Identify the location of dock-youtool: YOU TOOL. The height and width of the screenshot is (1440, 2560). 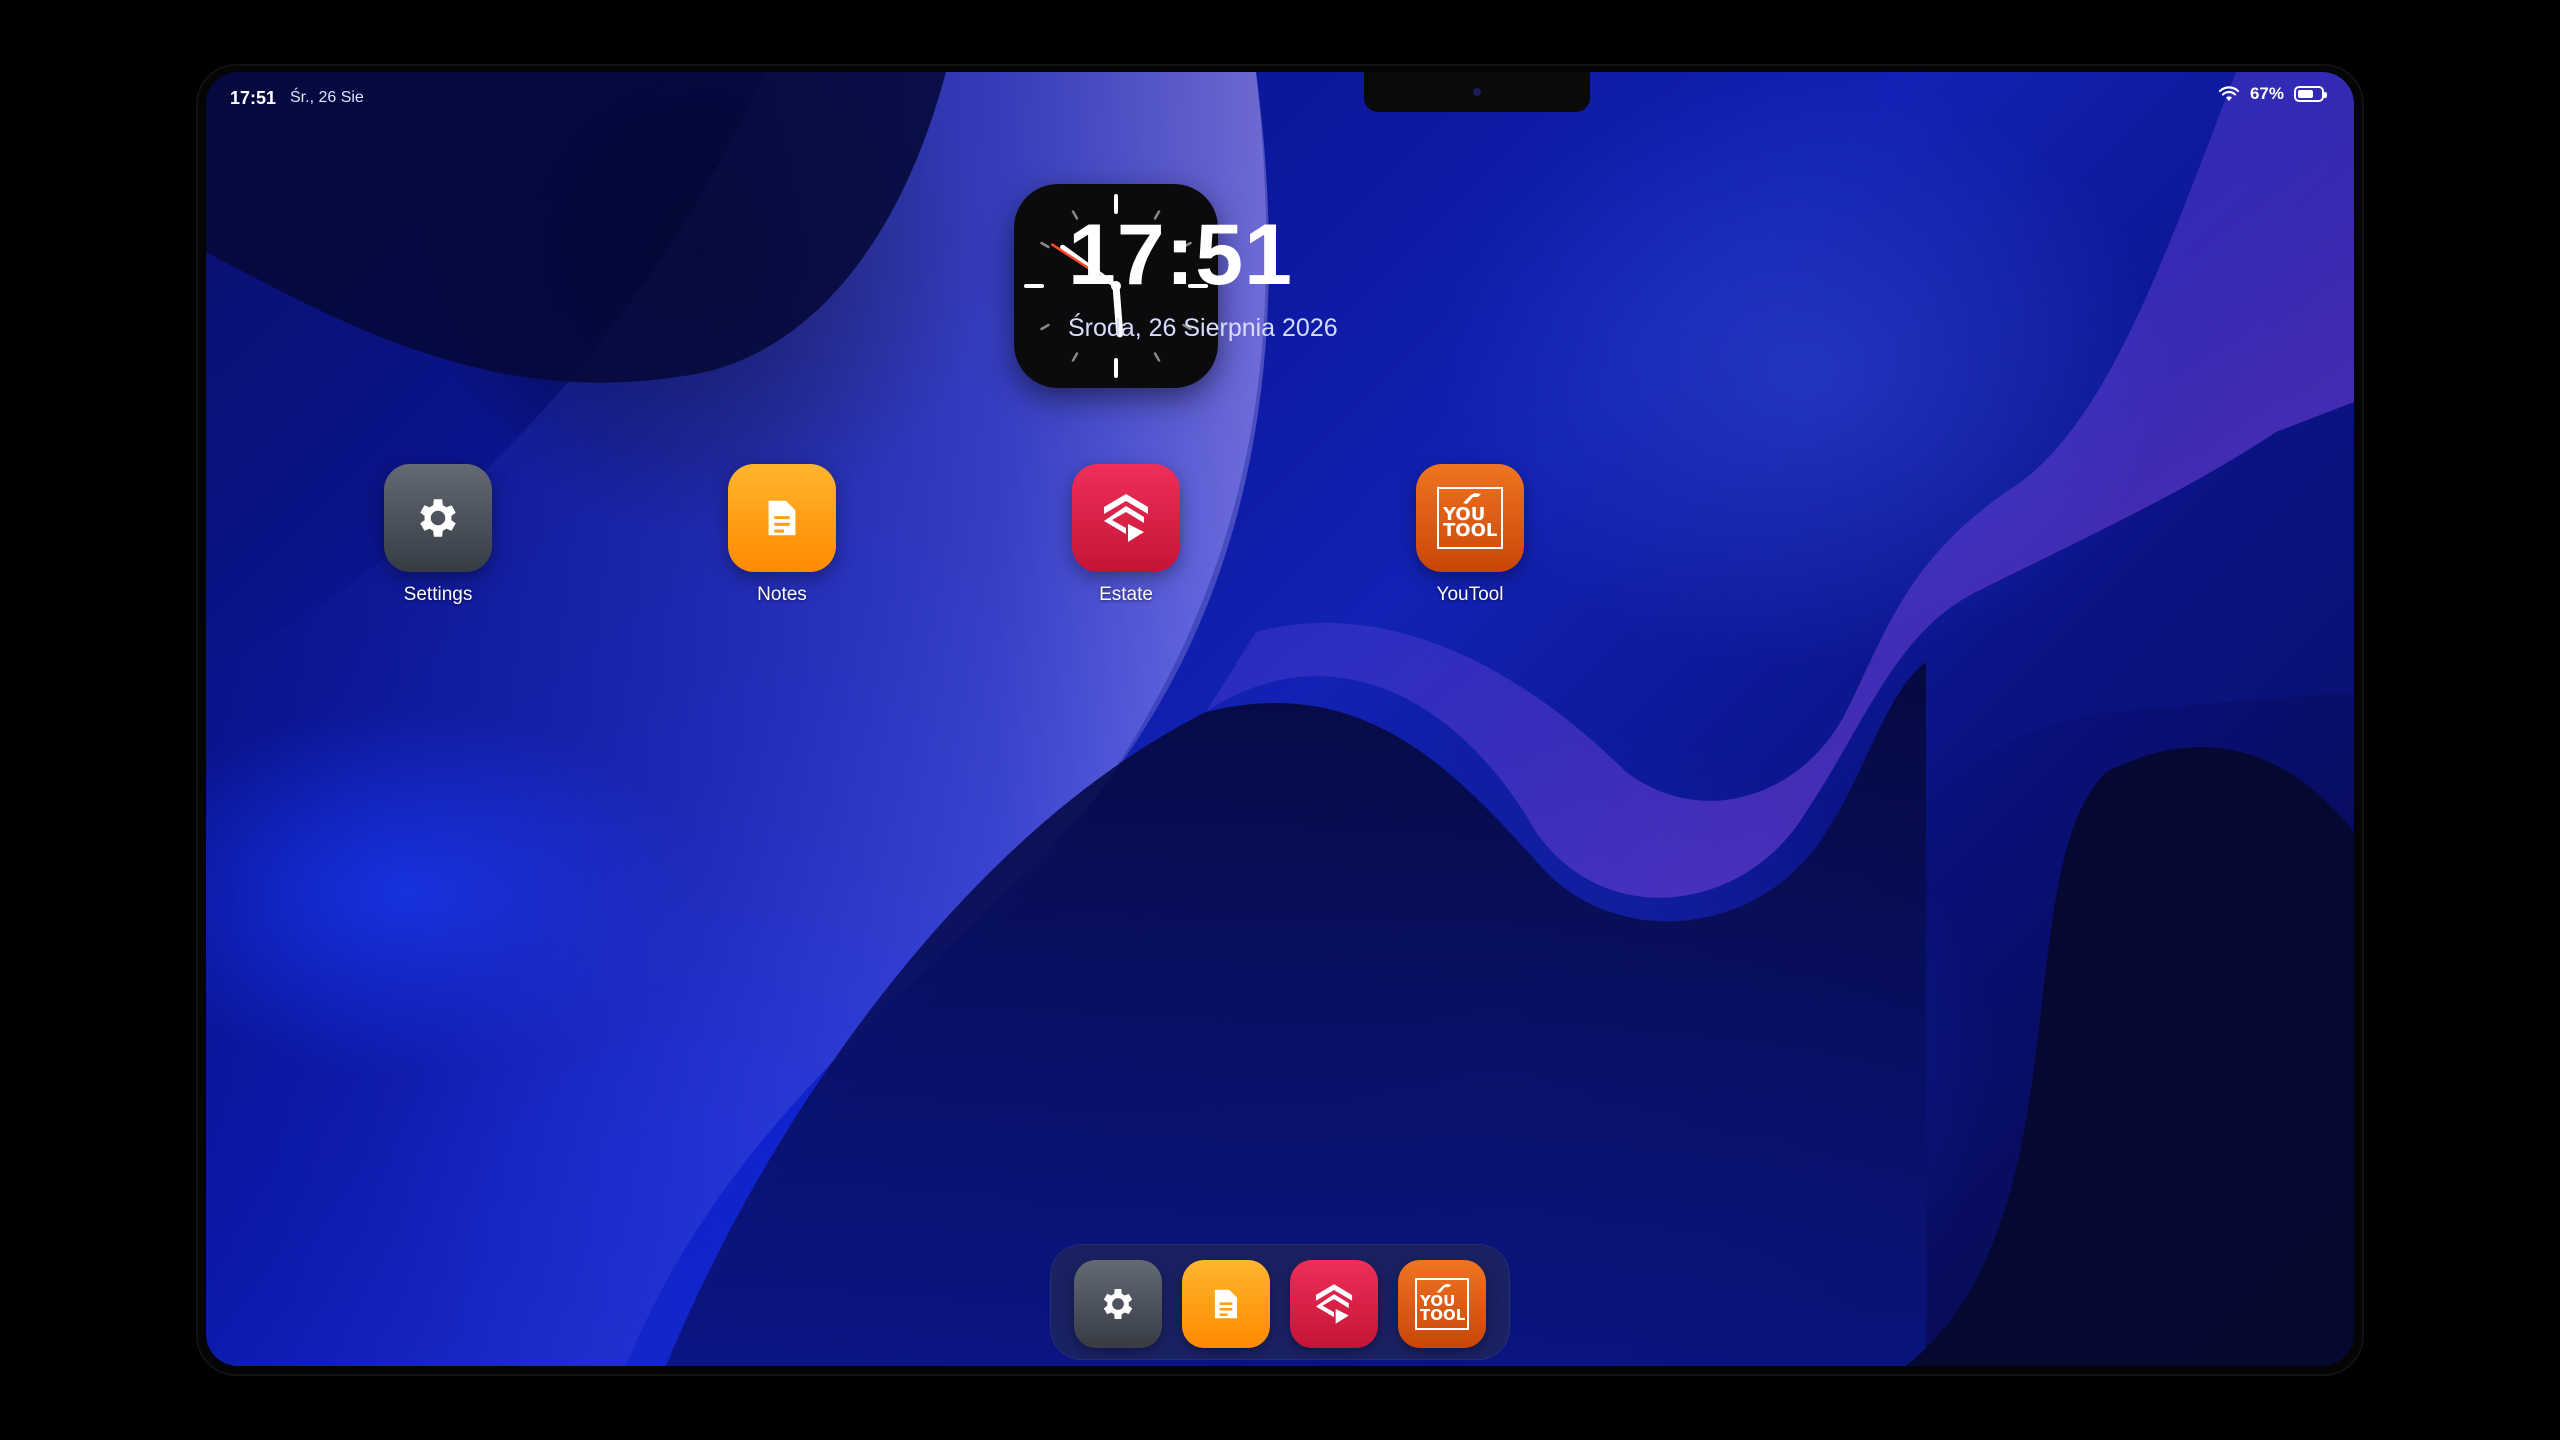
(1442, 1304).